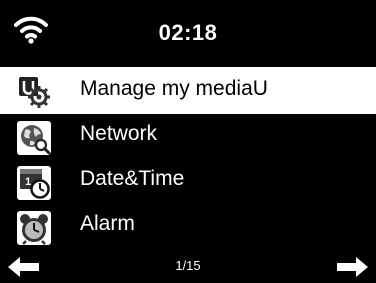  Describe the element at coordinates (132, 178) in the screenshot. I see `menu-item-label: Date&Time` at that location.